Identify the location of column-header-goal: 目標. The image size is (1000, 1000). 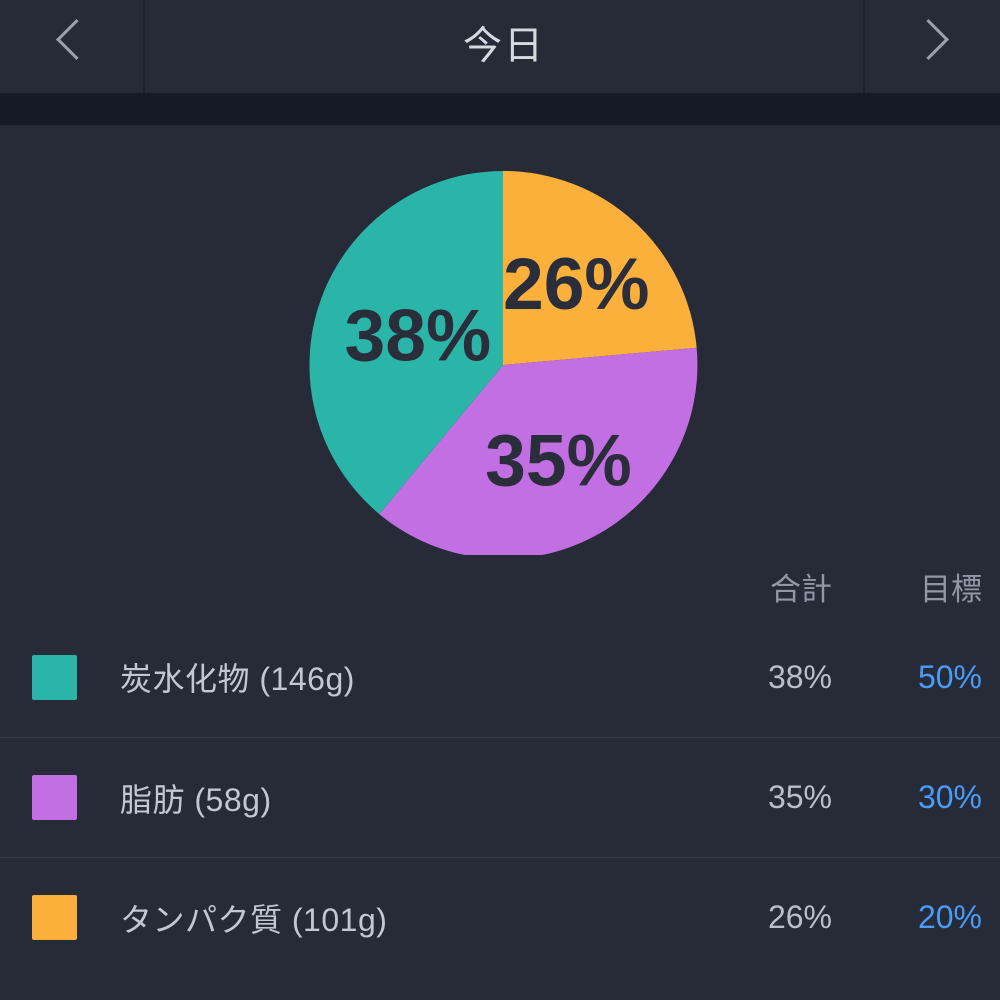
(951, 589).